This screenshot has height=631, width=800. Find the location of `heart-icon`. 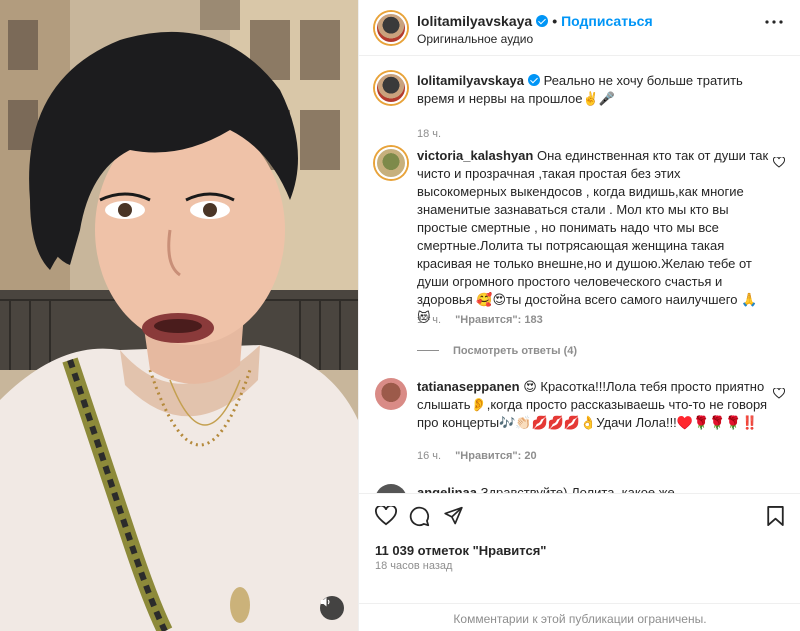

heart-icon is located at coordinates (386, 516).